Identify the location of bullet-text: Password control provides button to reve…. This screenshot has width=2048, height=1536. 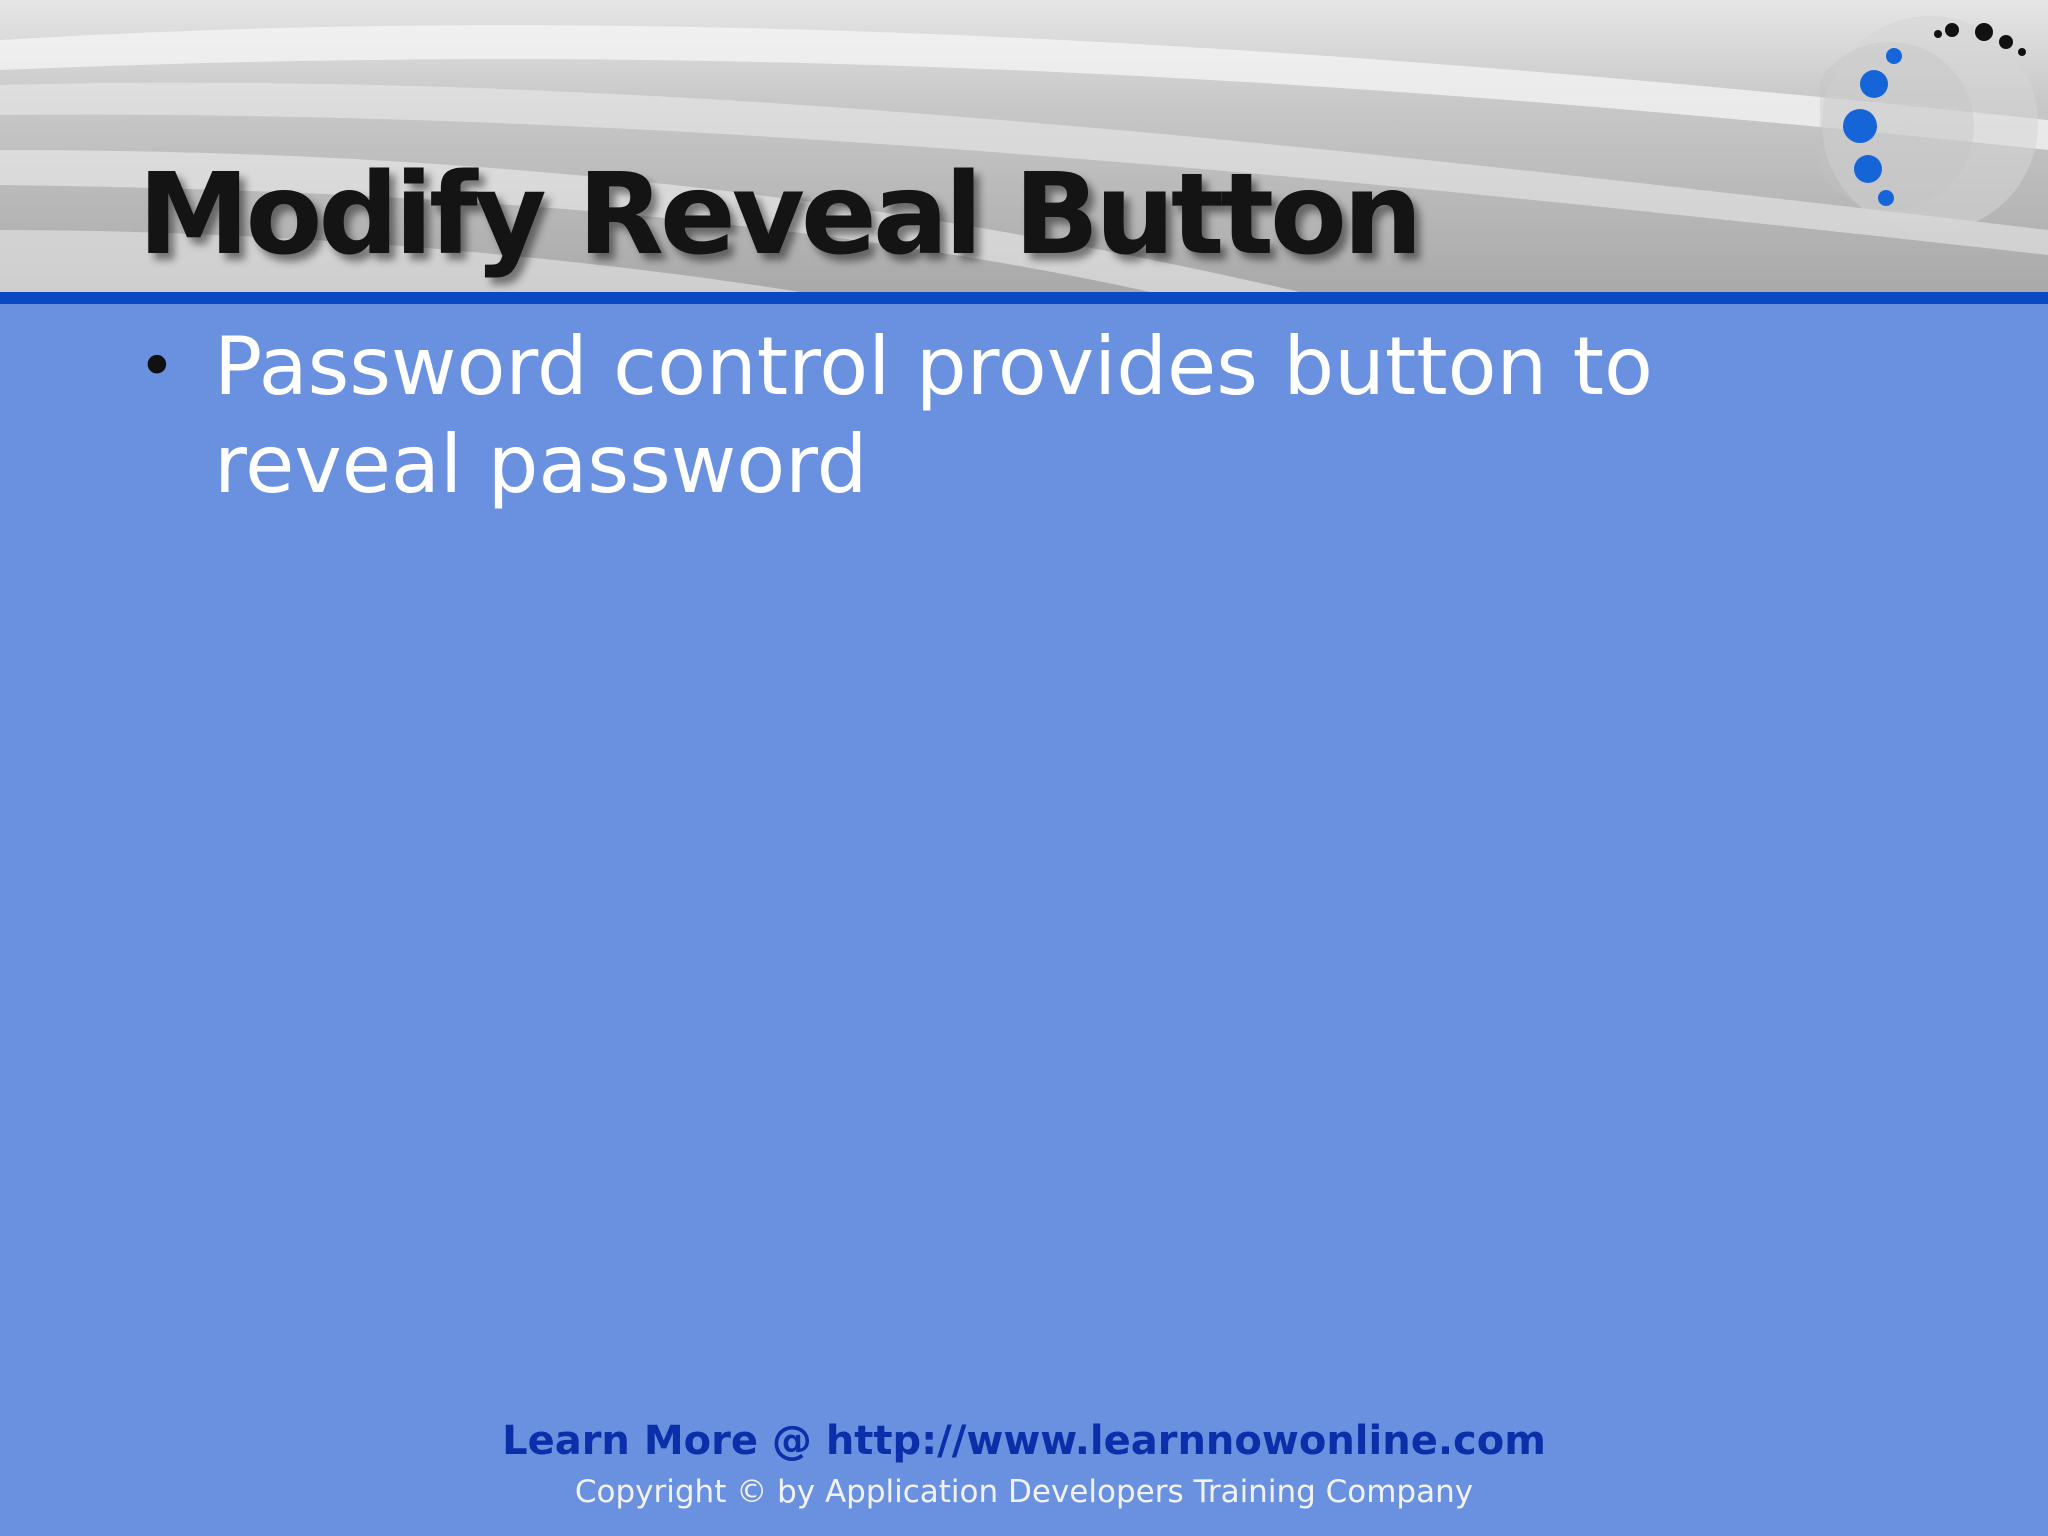
(933, 415).